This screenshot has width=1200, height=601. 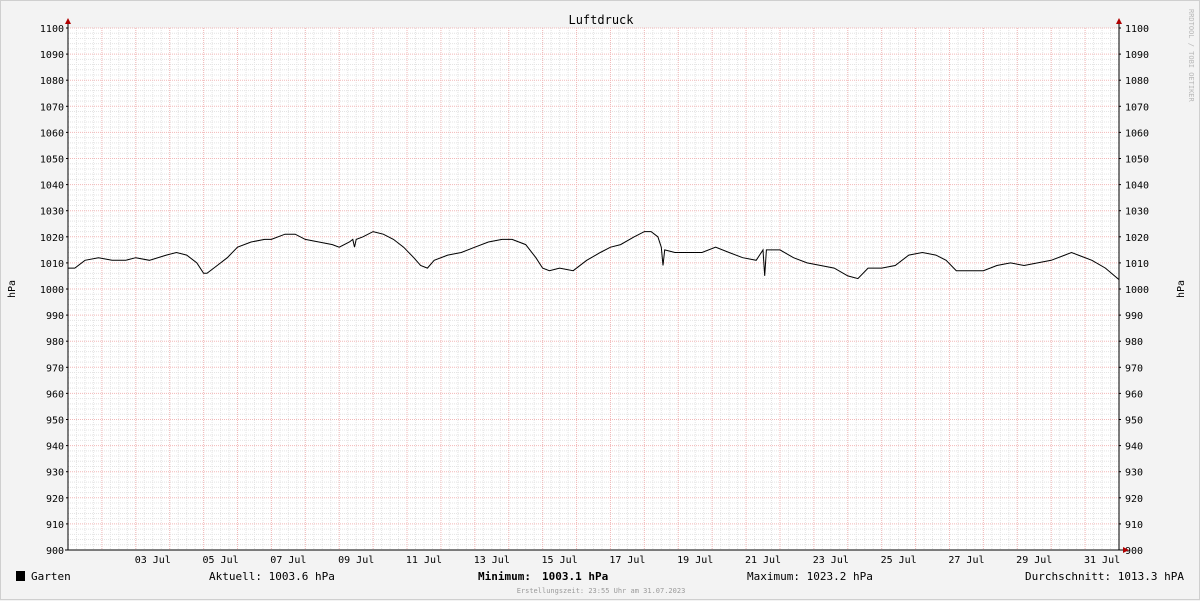 What do you see at coordinates (1134, 316) in the screenshot?
I see `y-tick-label-right: 990` at bounding box center [1134, 316].